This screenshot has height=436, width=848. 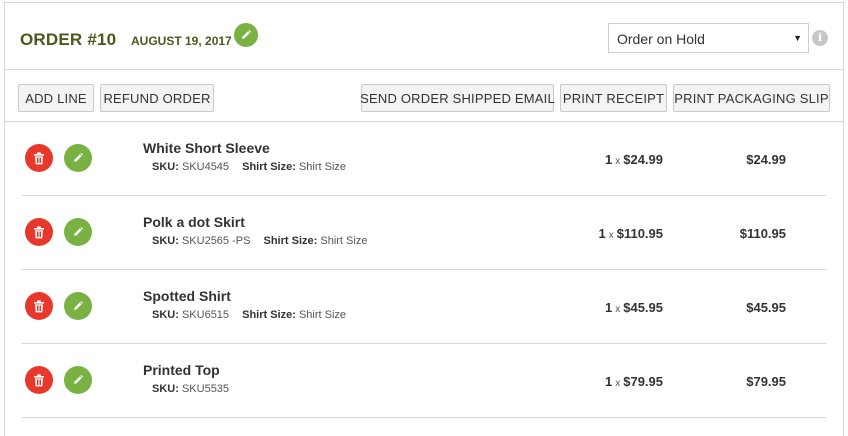 I want to click on order-date: AUGUST 19, 2017, so click(x=181, y=41).